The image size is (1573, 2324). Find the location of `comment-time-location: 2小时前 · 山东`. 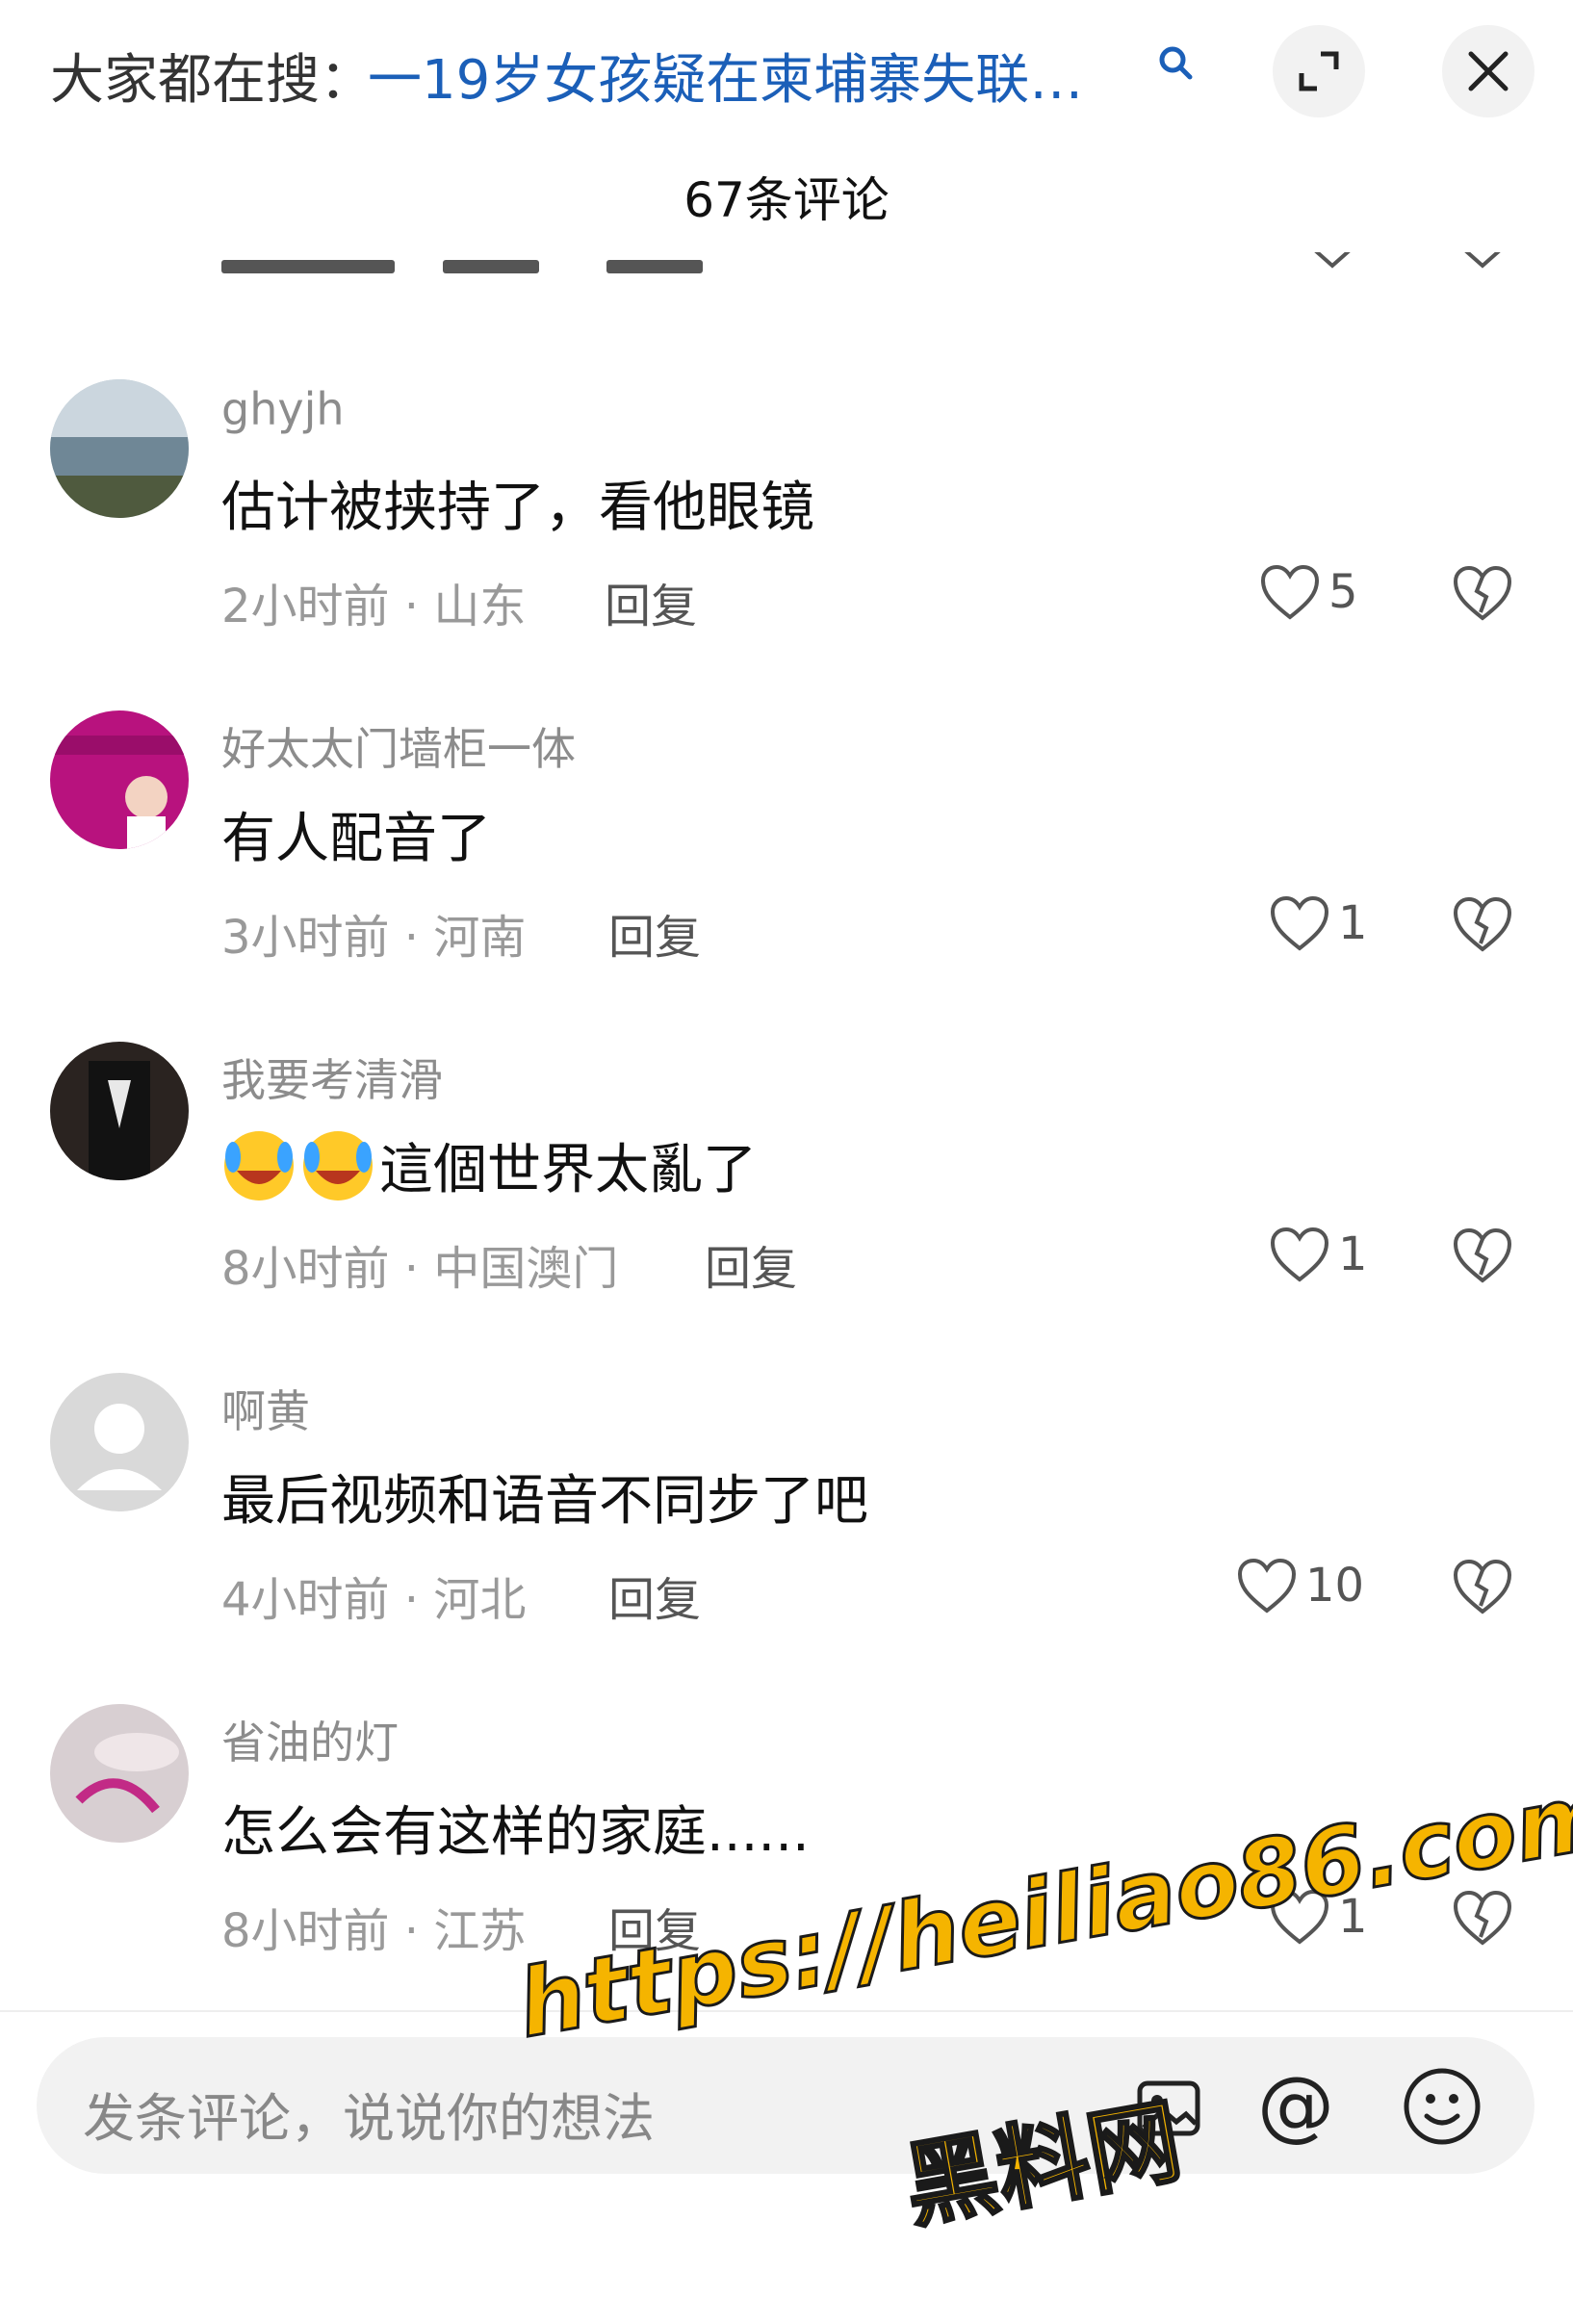

comment-time-location: 2小时前 · 山东 is located at coordinates (374, 606).